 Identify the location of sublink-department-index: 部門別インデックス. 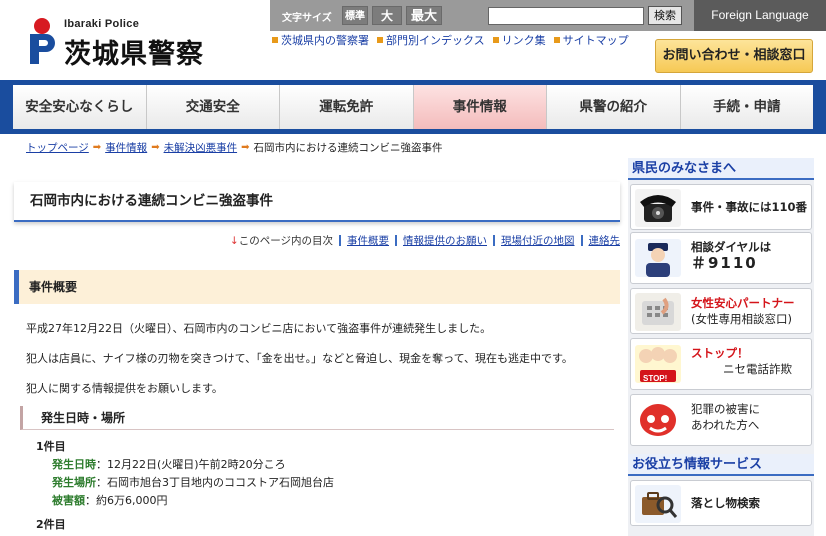
(431, 40).